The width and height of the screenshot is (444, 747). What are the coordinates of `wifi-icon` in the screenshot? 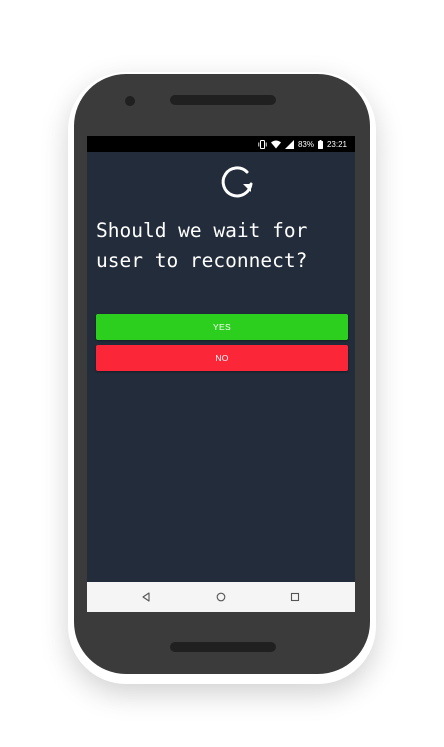 It's located at (275, 144).